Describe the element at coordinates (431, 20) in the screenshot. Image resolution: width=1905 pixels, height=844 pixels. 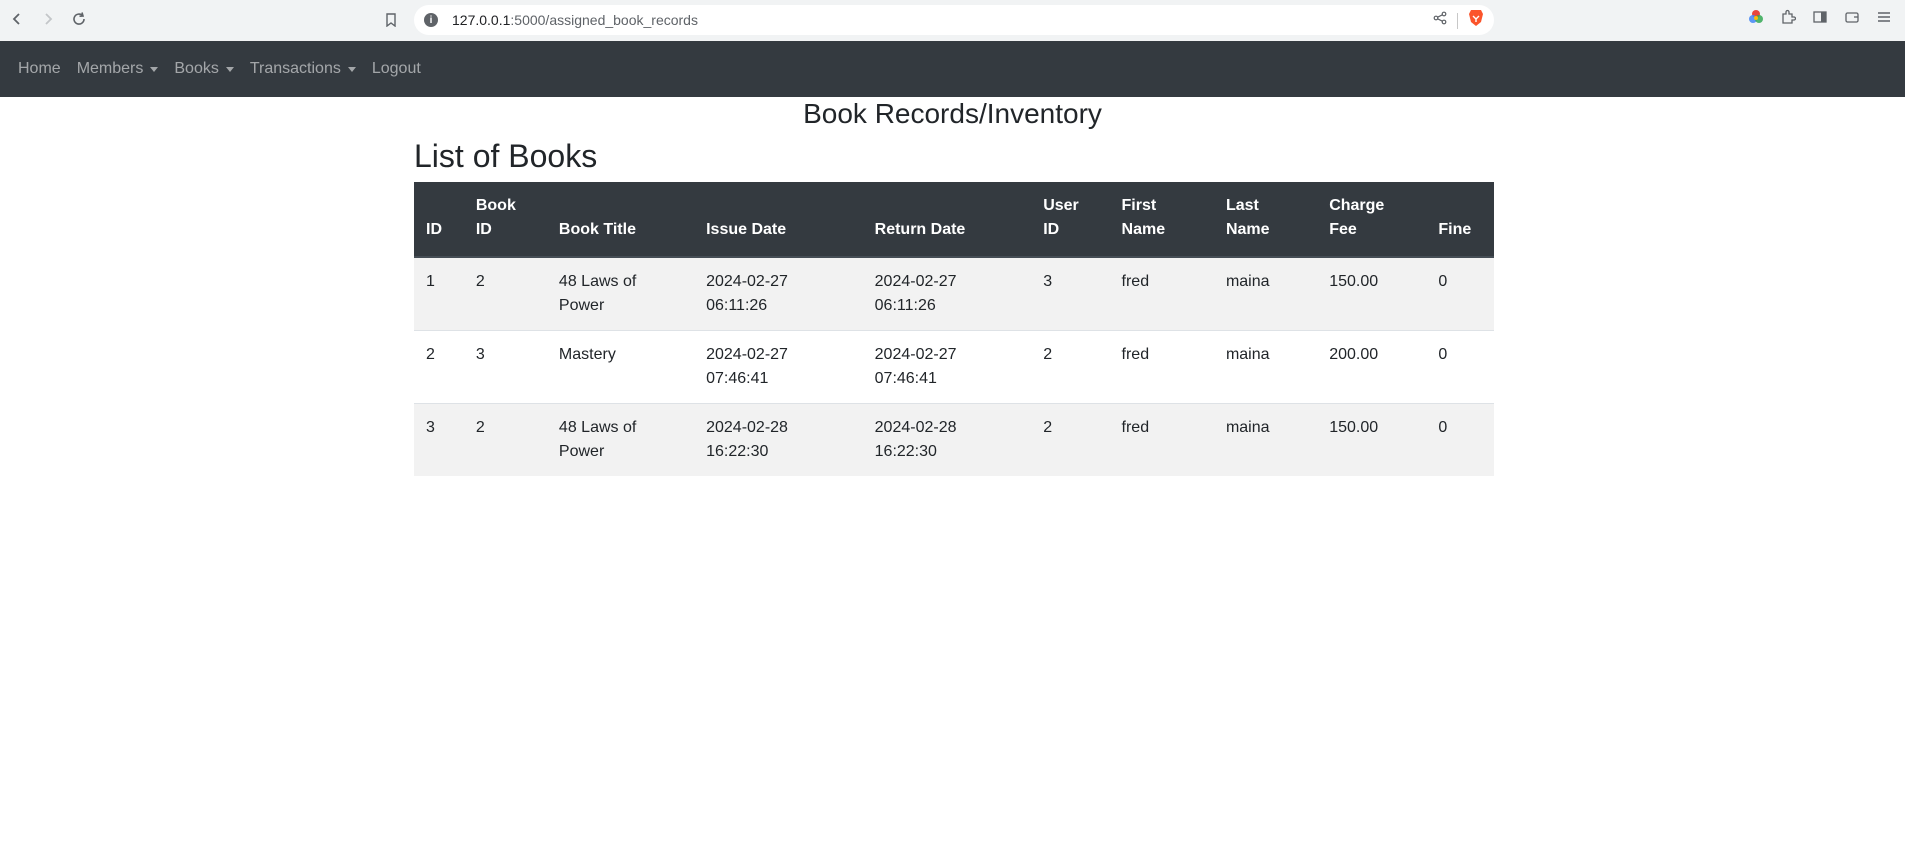
I see `site-info-icon: i` at that location.